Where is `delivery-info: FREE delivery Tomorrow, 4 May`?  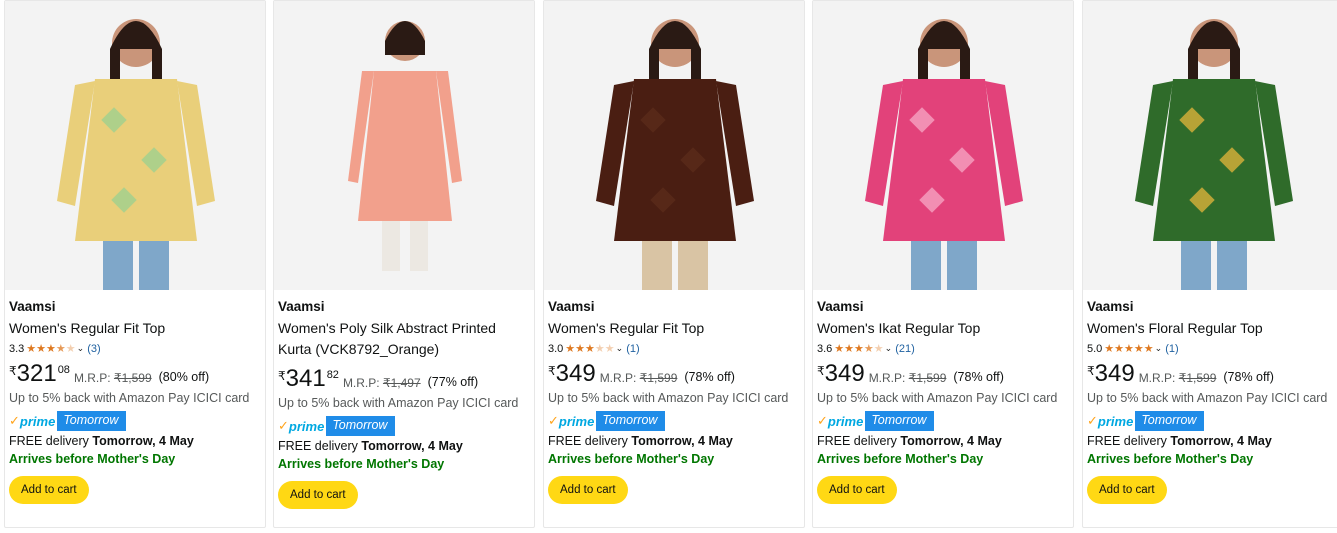 delivery-info: FREE delivery Tomorrow, 4 May is located at coordinates (1212, 441).